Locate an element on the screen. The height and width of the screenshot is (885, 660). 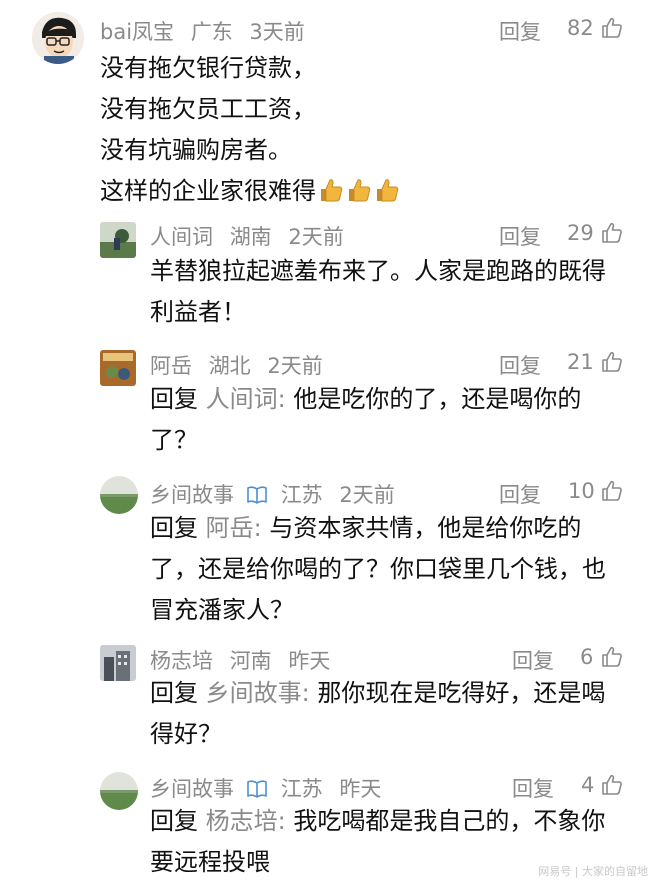
building-avatar-icon is located at coordinates (118, 663).